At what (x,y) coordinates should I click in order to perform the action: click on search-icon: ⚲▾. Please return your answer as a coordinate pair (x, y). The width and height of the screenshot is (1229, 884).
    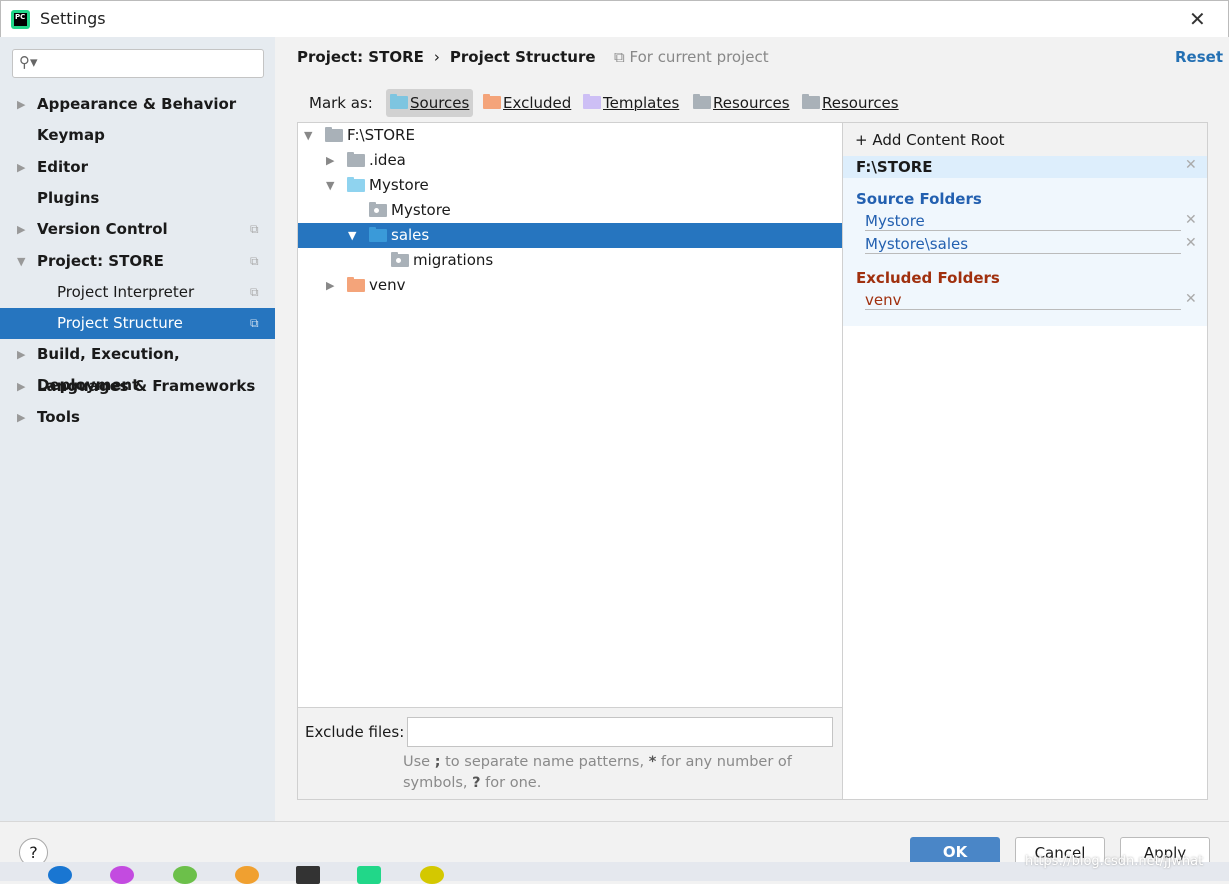
    Looking at the image, I should click on (28, 62).